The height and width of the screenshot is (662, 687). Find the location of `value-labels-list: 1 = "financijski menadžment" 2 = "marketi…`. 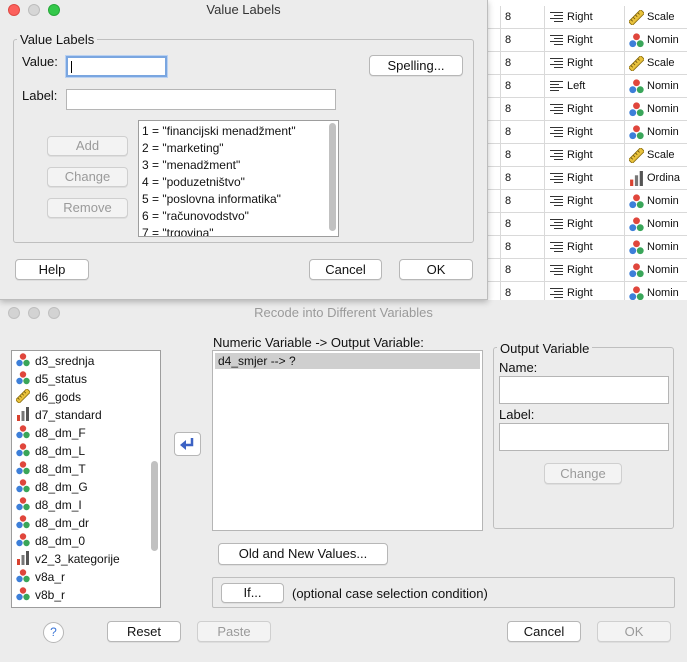

value-labels-list: 1 = "financijski menadžment" 2 = "marketi… is located at coordinates (238, 178).